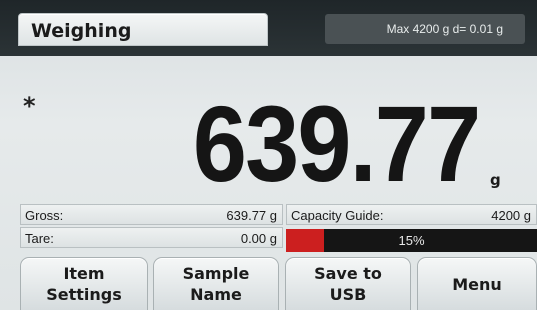 This screenshot has width=537, height=310. What do you see at coordinates (81, 31) in the screenshot?
I see `mode-title: Weighing` at bounding box center [81, 31].